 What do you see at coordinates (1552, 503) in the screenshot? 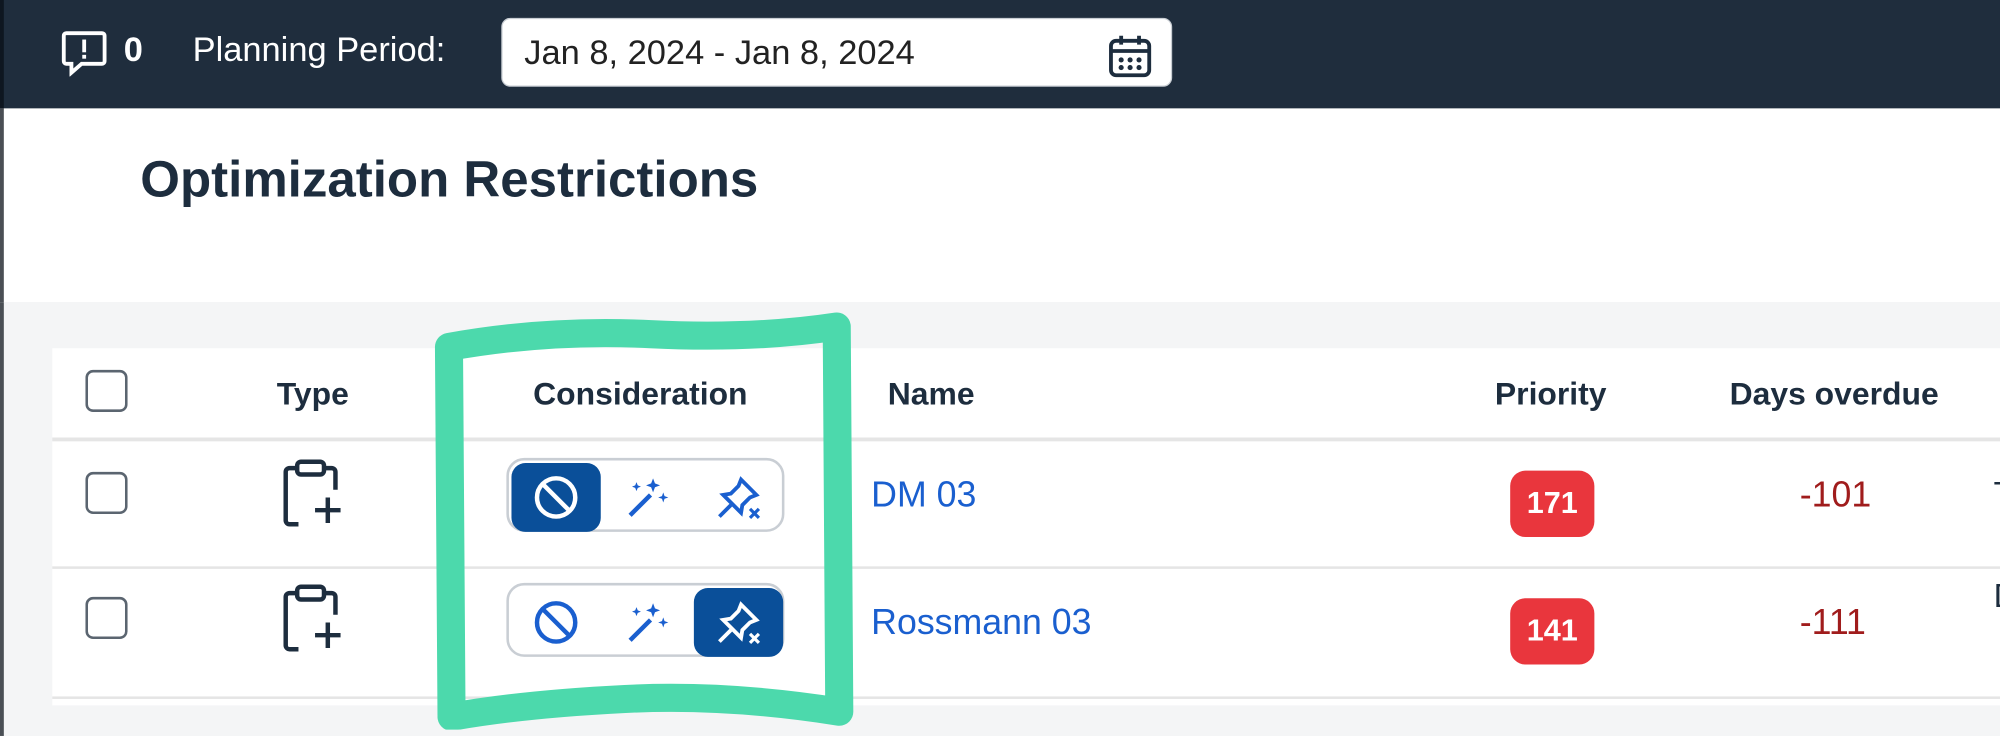
I see `priority-badge: 171` at bounding box center [1552, 503].